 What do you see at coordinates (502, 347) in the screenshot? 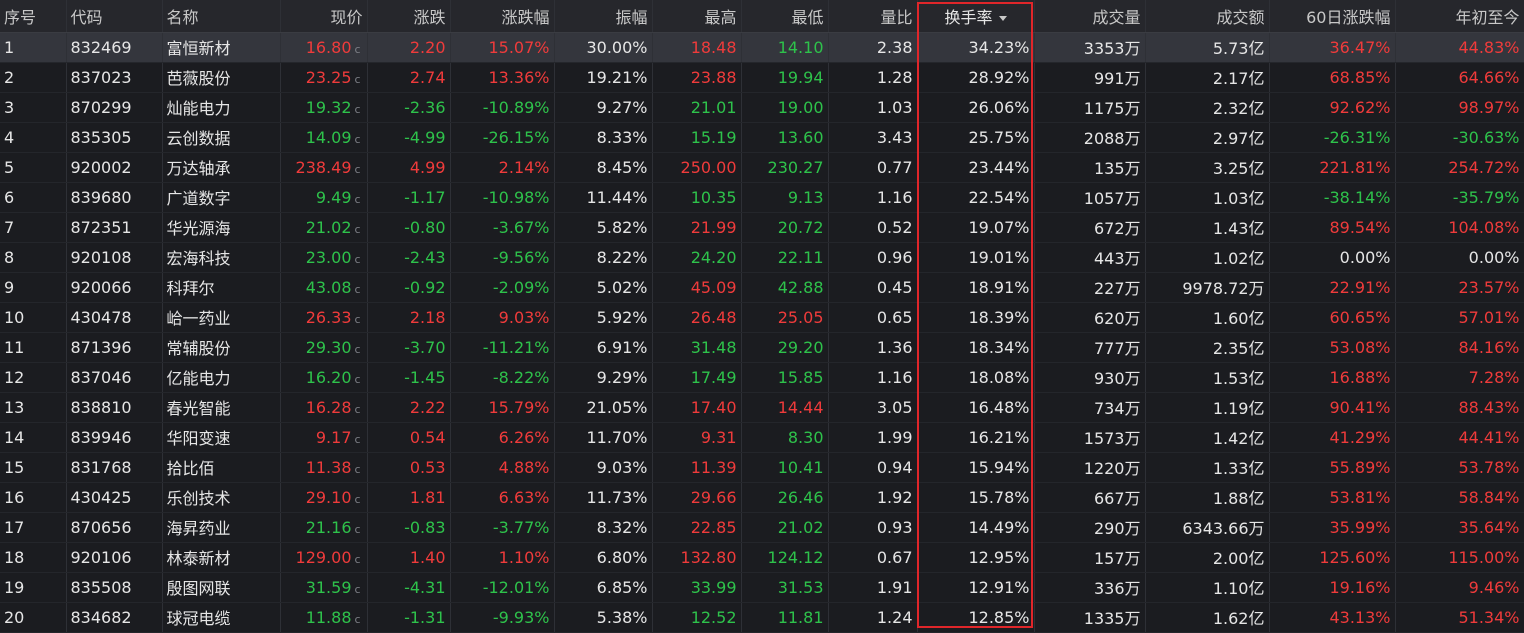
I see `cell-change-pct: -11.21%` at bounding box center [502, 347].